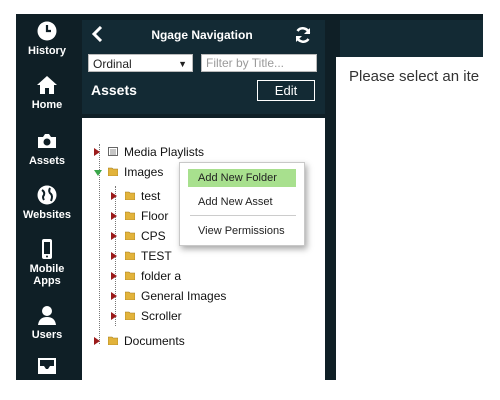 The image size is (500, 400). What do you see at coordinates (161, 276) in the screenshot?
I see `tree-item-label: folder a` at bounding box center [161, 276].